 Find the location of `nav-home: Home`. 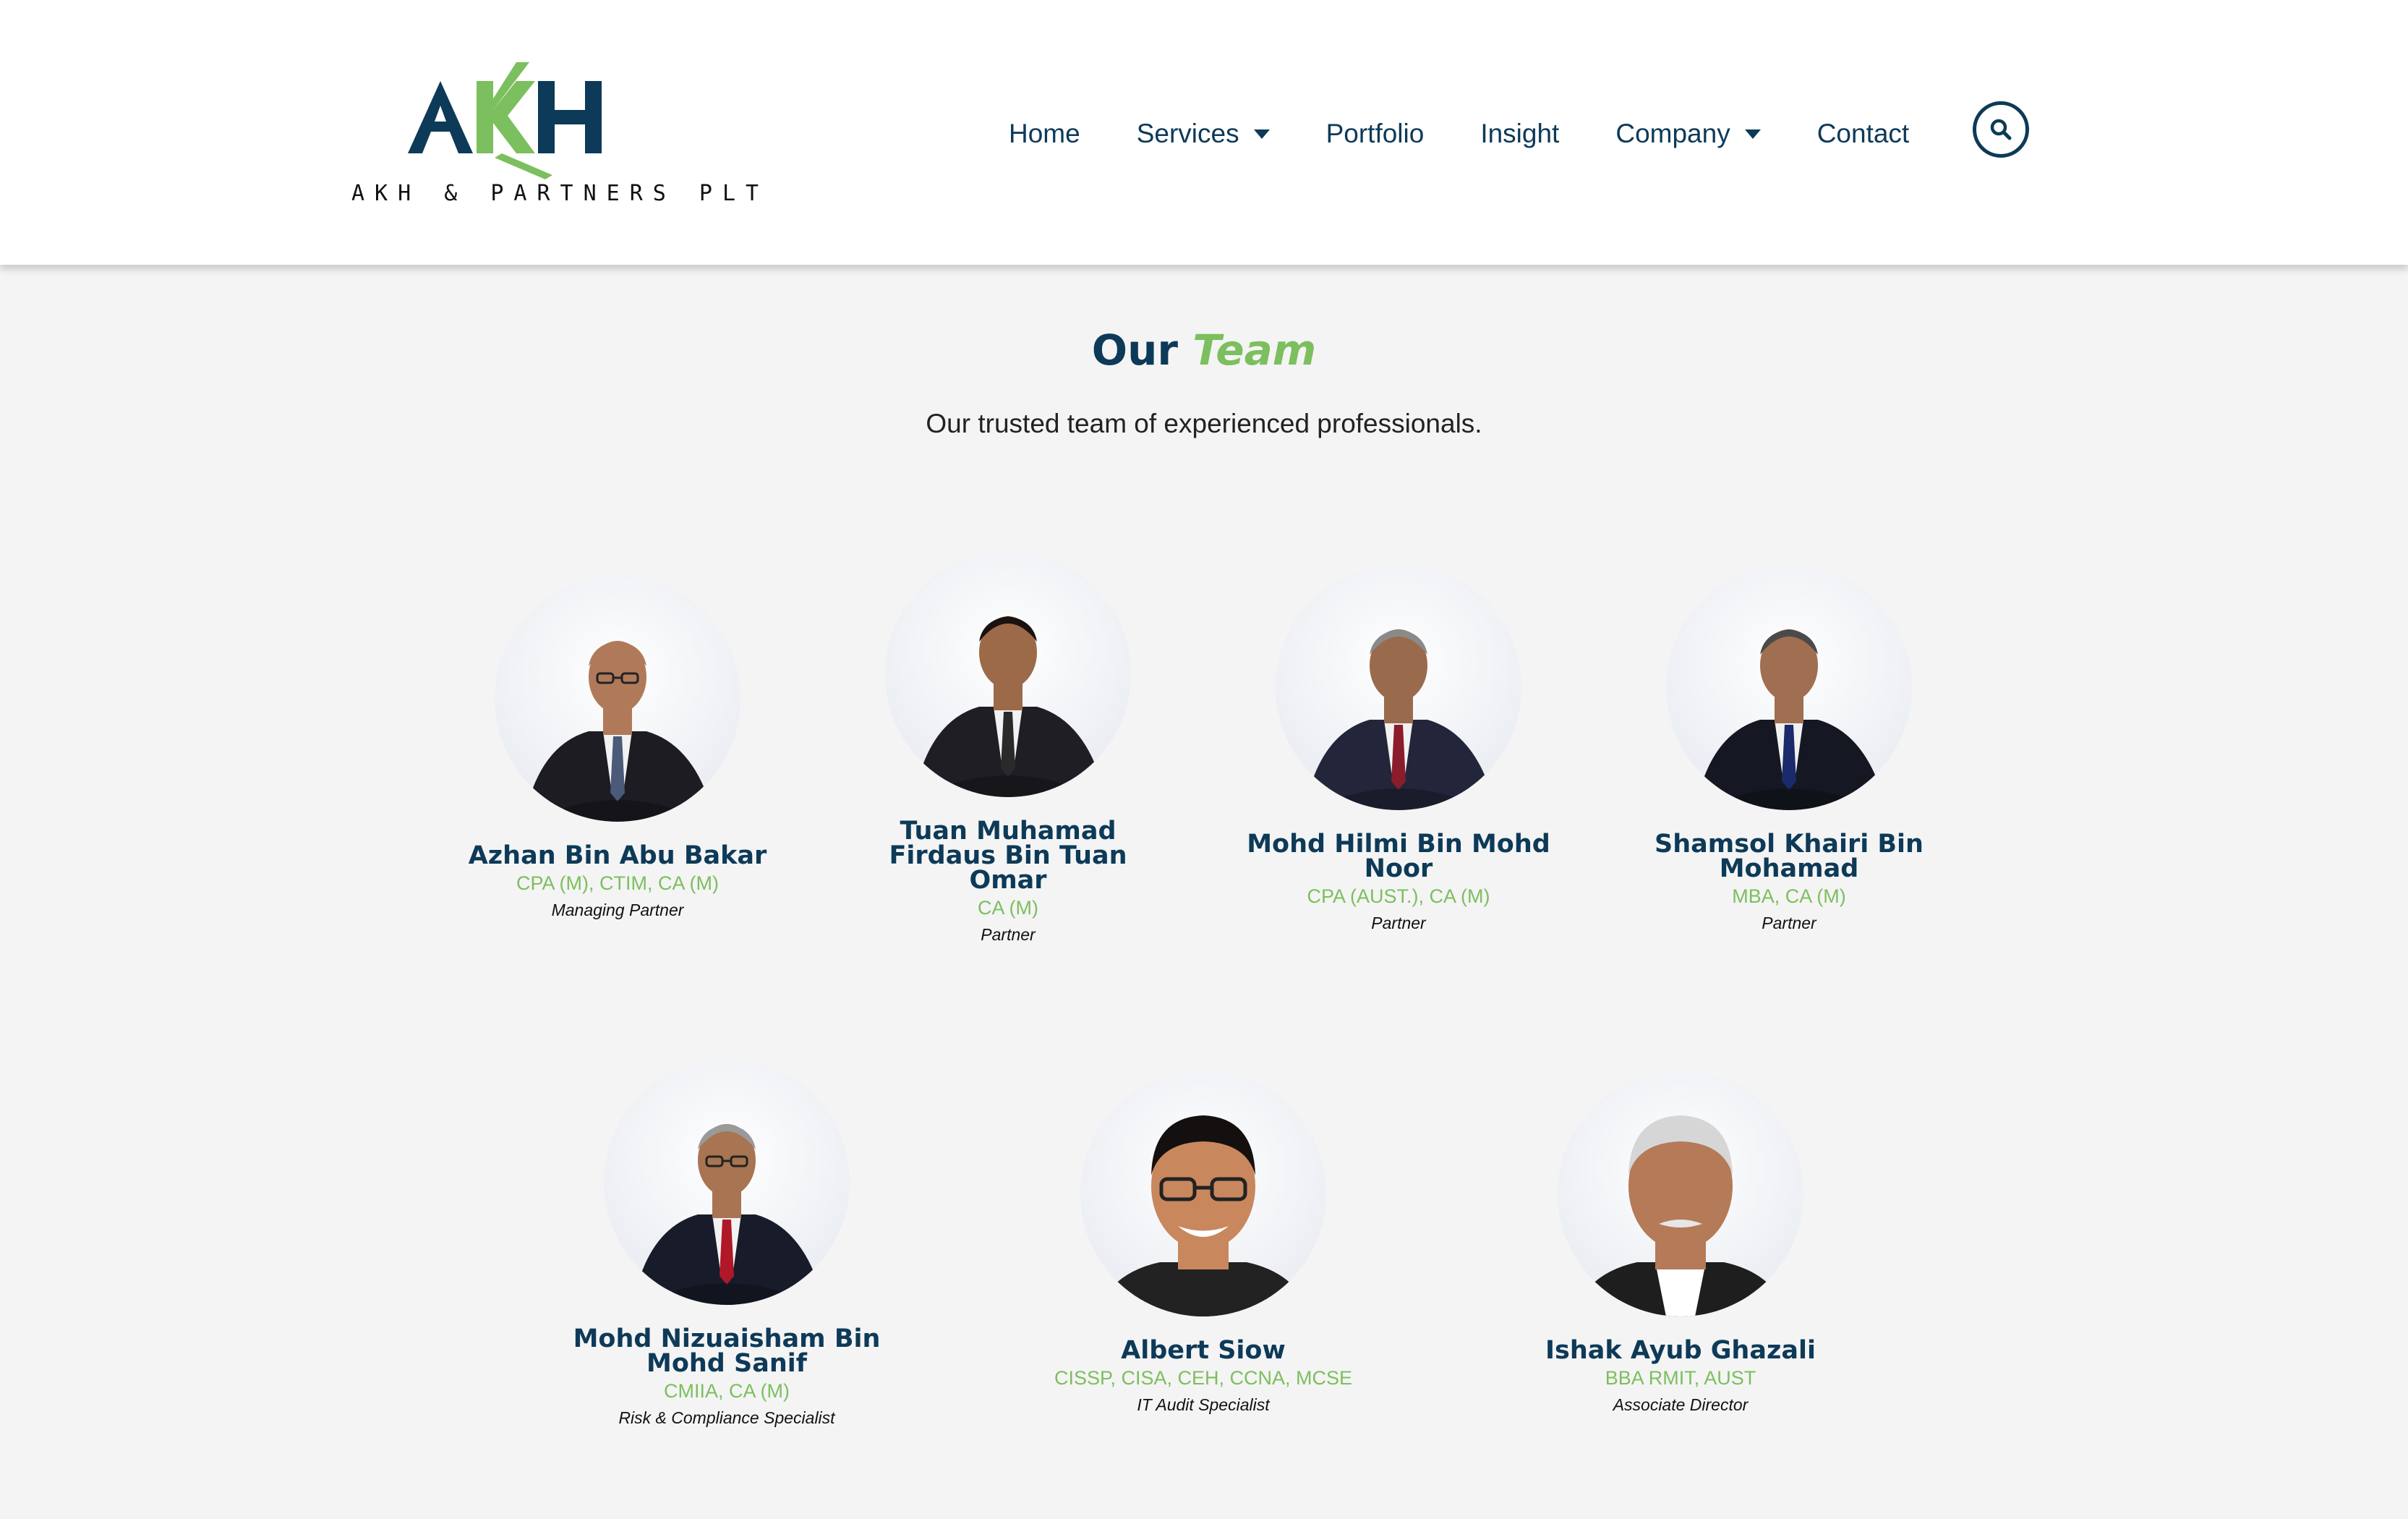

nav-home: Home is located at coordinates (1044, 134).